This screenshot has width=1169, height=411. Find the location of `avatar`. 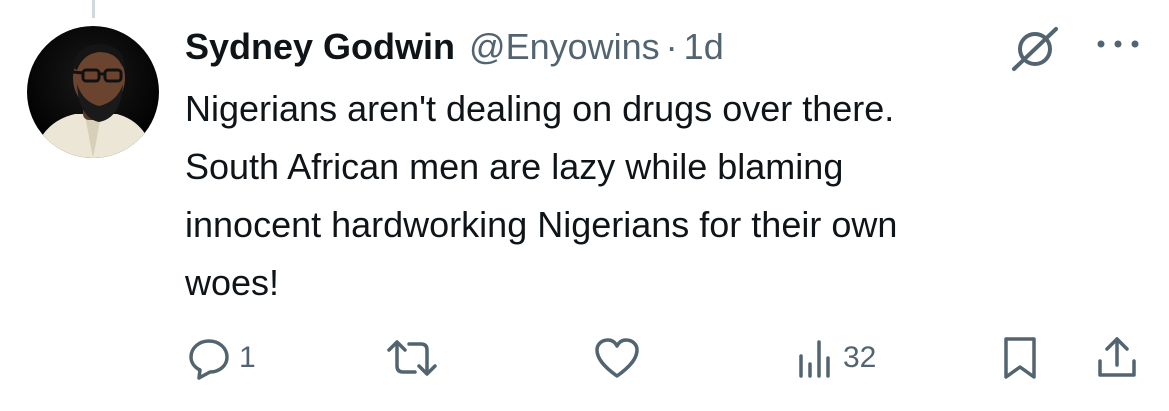

avatar is located at coordinates (93, 92).